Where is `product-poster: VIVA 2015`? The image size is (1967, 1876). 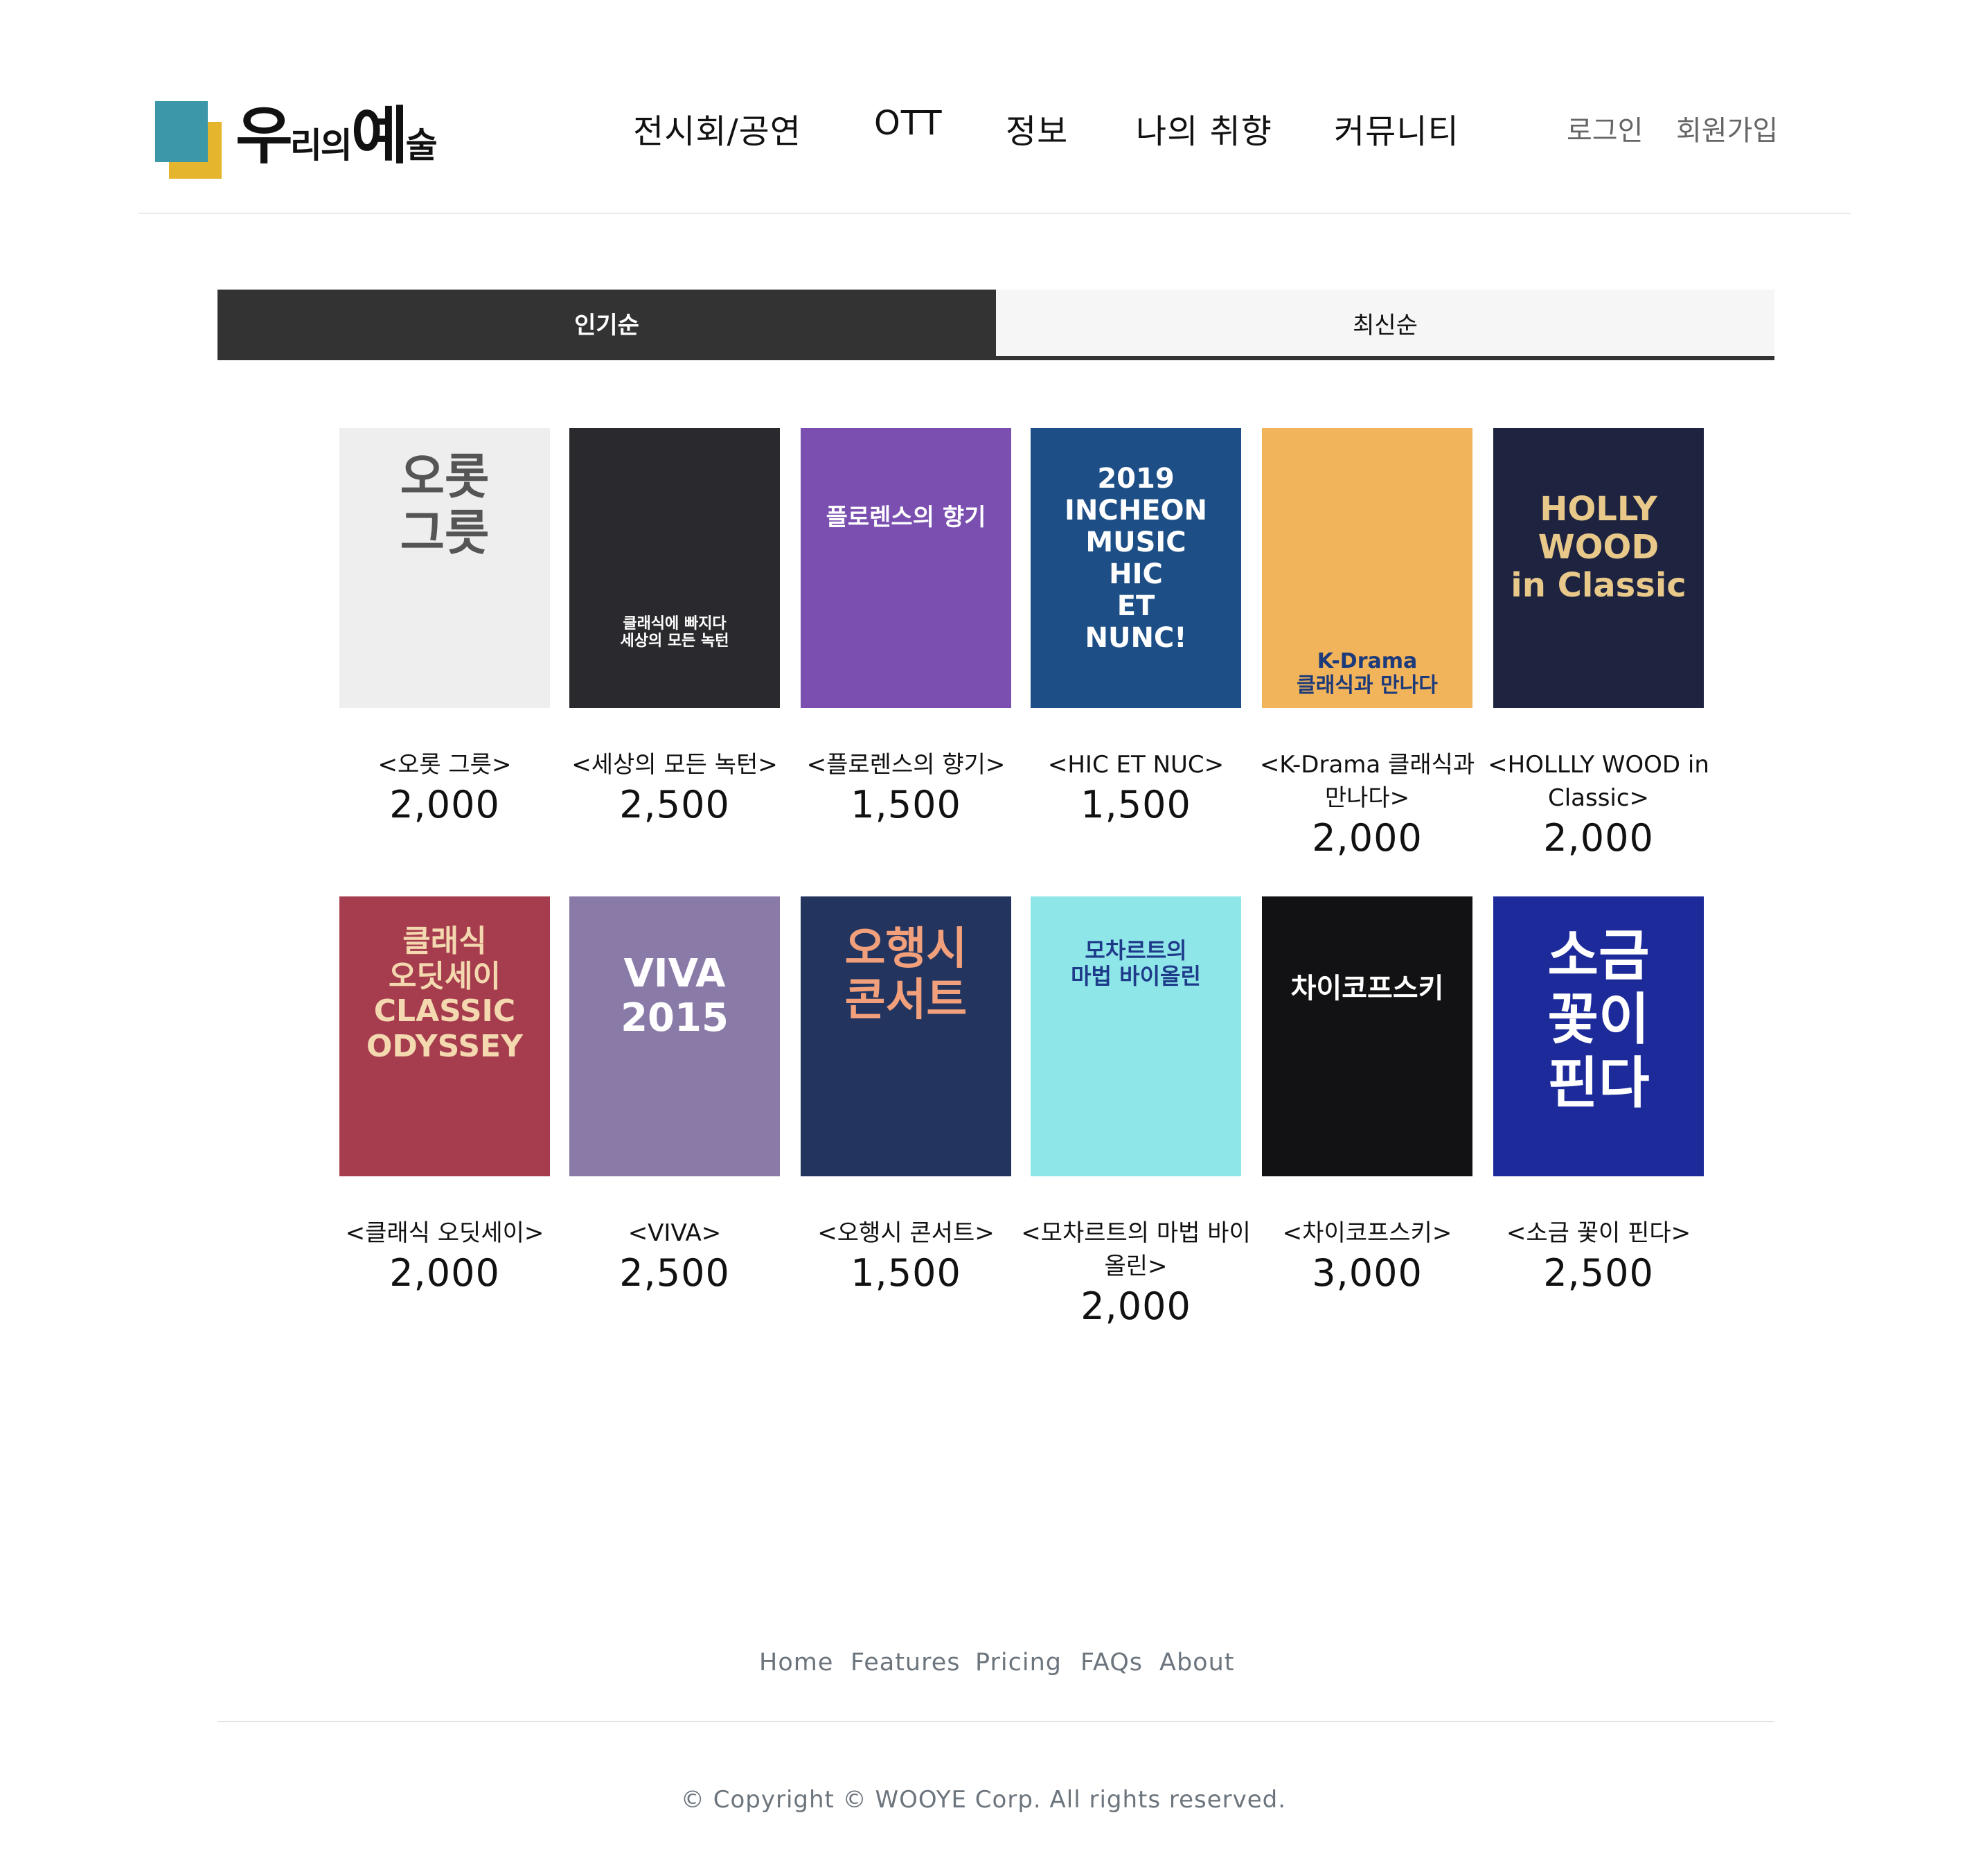
product-poster: VIVA 2015 is located at coordinates (675, 1036).